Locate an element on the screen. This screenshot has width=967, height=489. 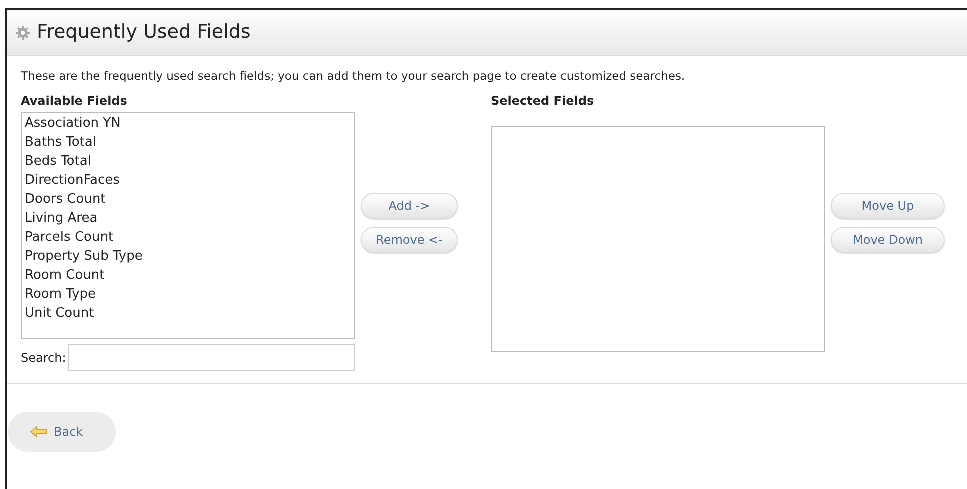
description-text: These are the frequently used search fields; you can add them to your search page to create customized searches. is located at coordinates (353, 76).